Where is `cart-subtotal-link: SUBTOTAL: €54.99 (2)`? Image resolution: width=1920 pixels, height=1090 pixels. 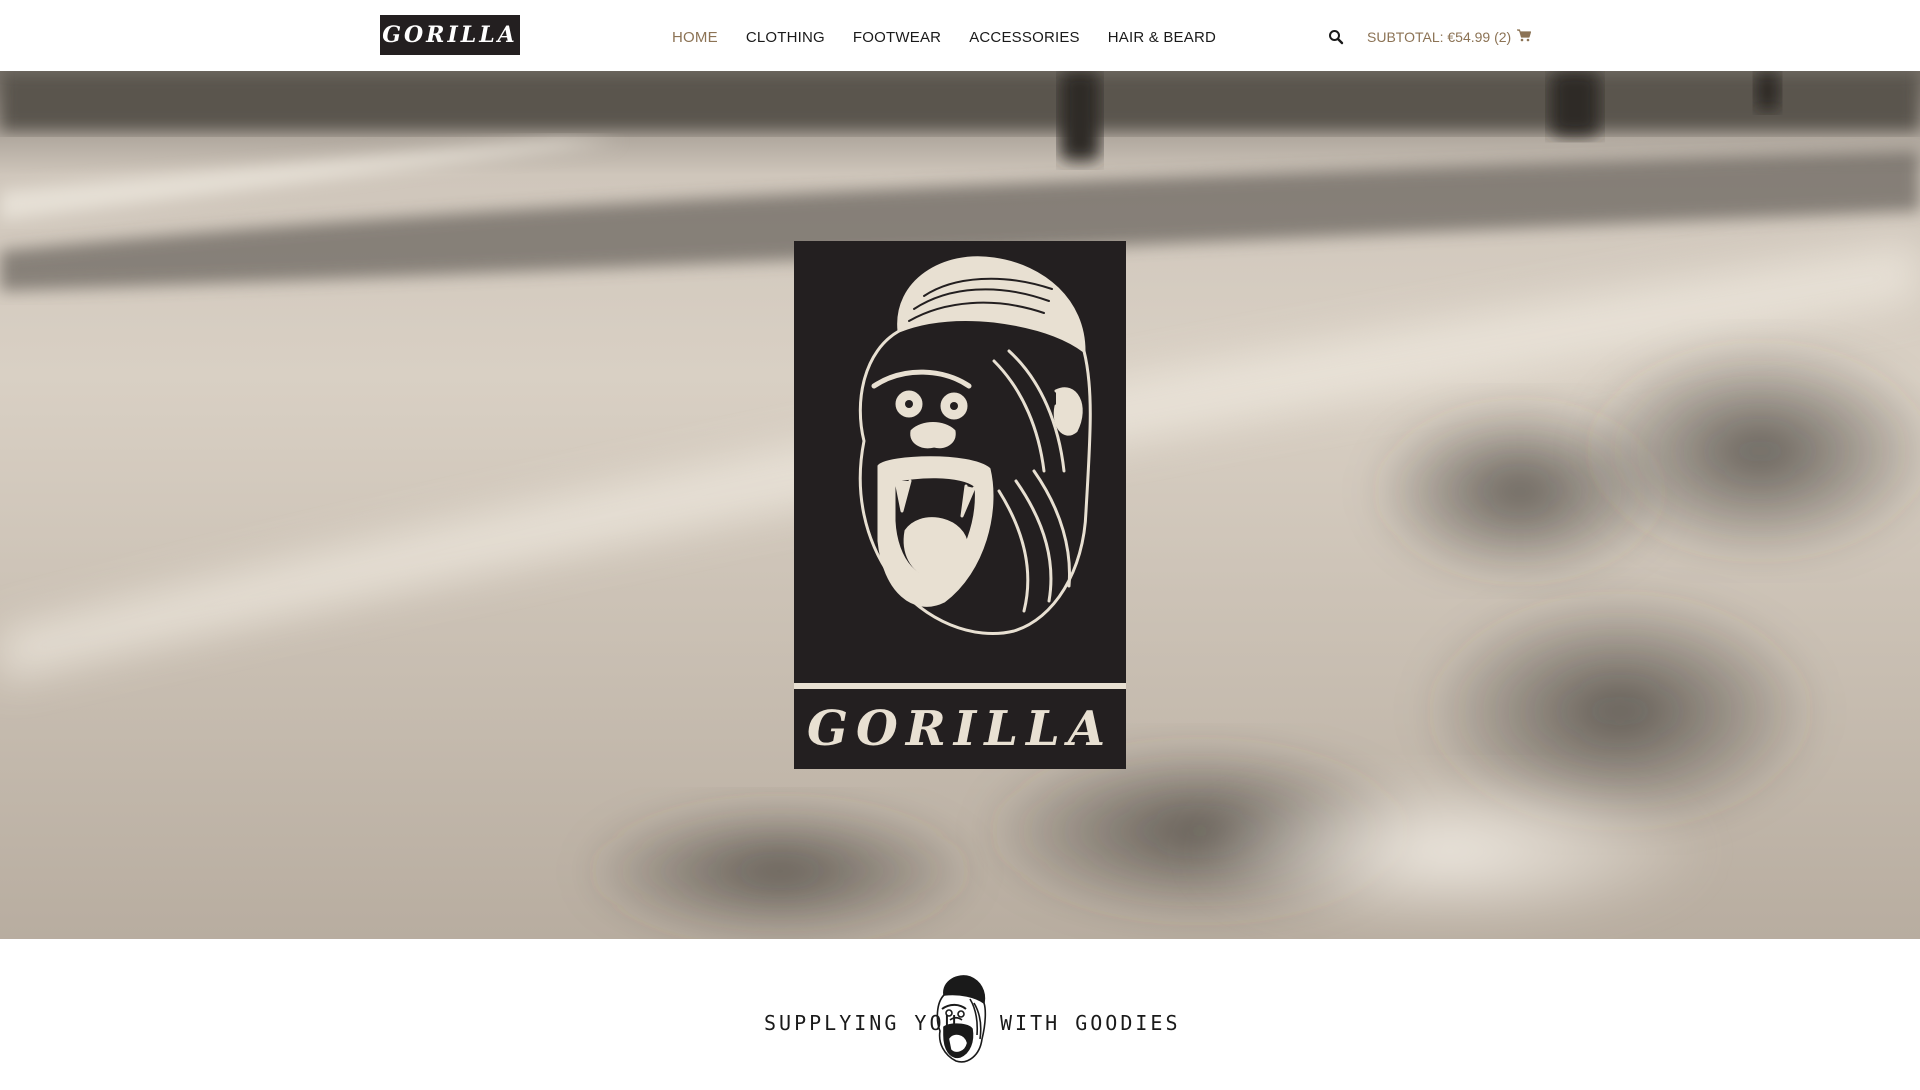
cart-subtotal-link: SUBTOTAL: €54.99 (2) is located at coordinates (1449, 35).